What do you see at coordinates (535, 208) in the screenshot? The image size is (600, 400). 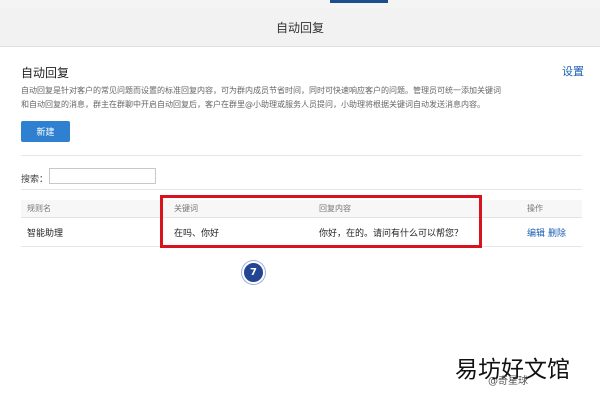 I see `column-header-actions: 操作` at bounding box center [535, 208].